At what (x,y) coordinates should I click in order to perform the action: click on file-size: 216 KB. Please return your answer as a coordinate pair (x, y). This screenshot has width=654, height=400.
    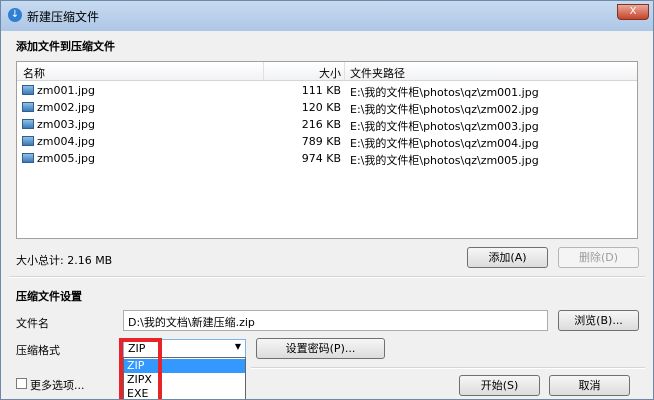
    Looking at the image, I should click on (321, 124).